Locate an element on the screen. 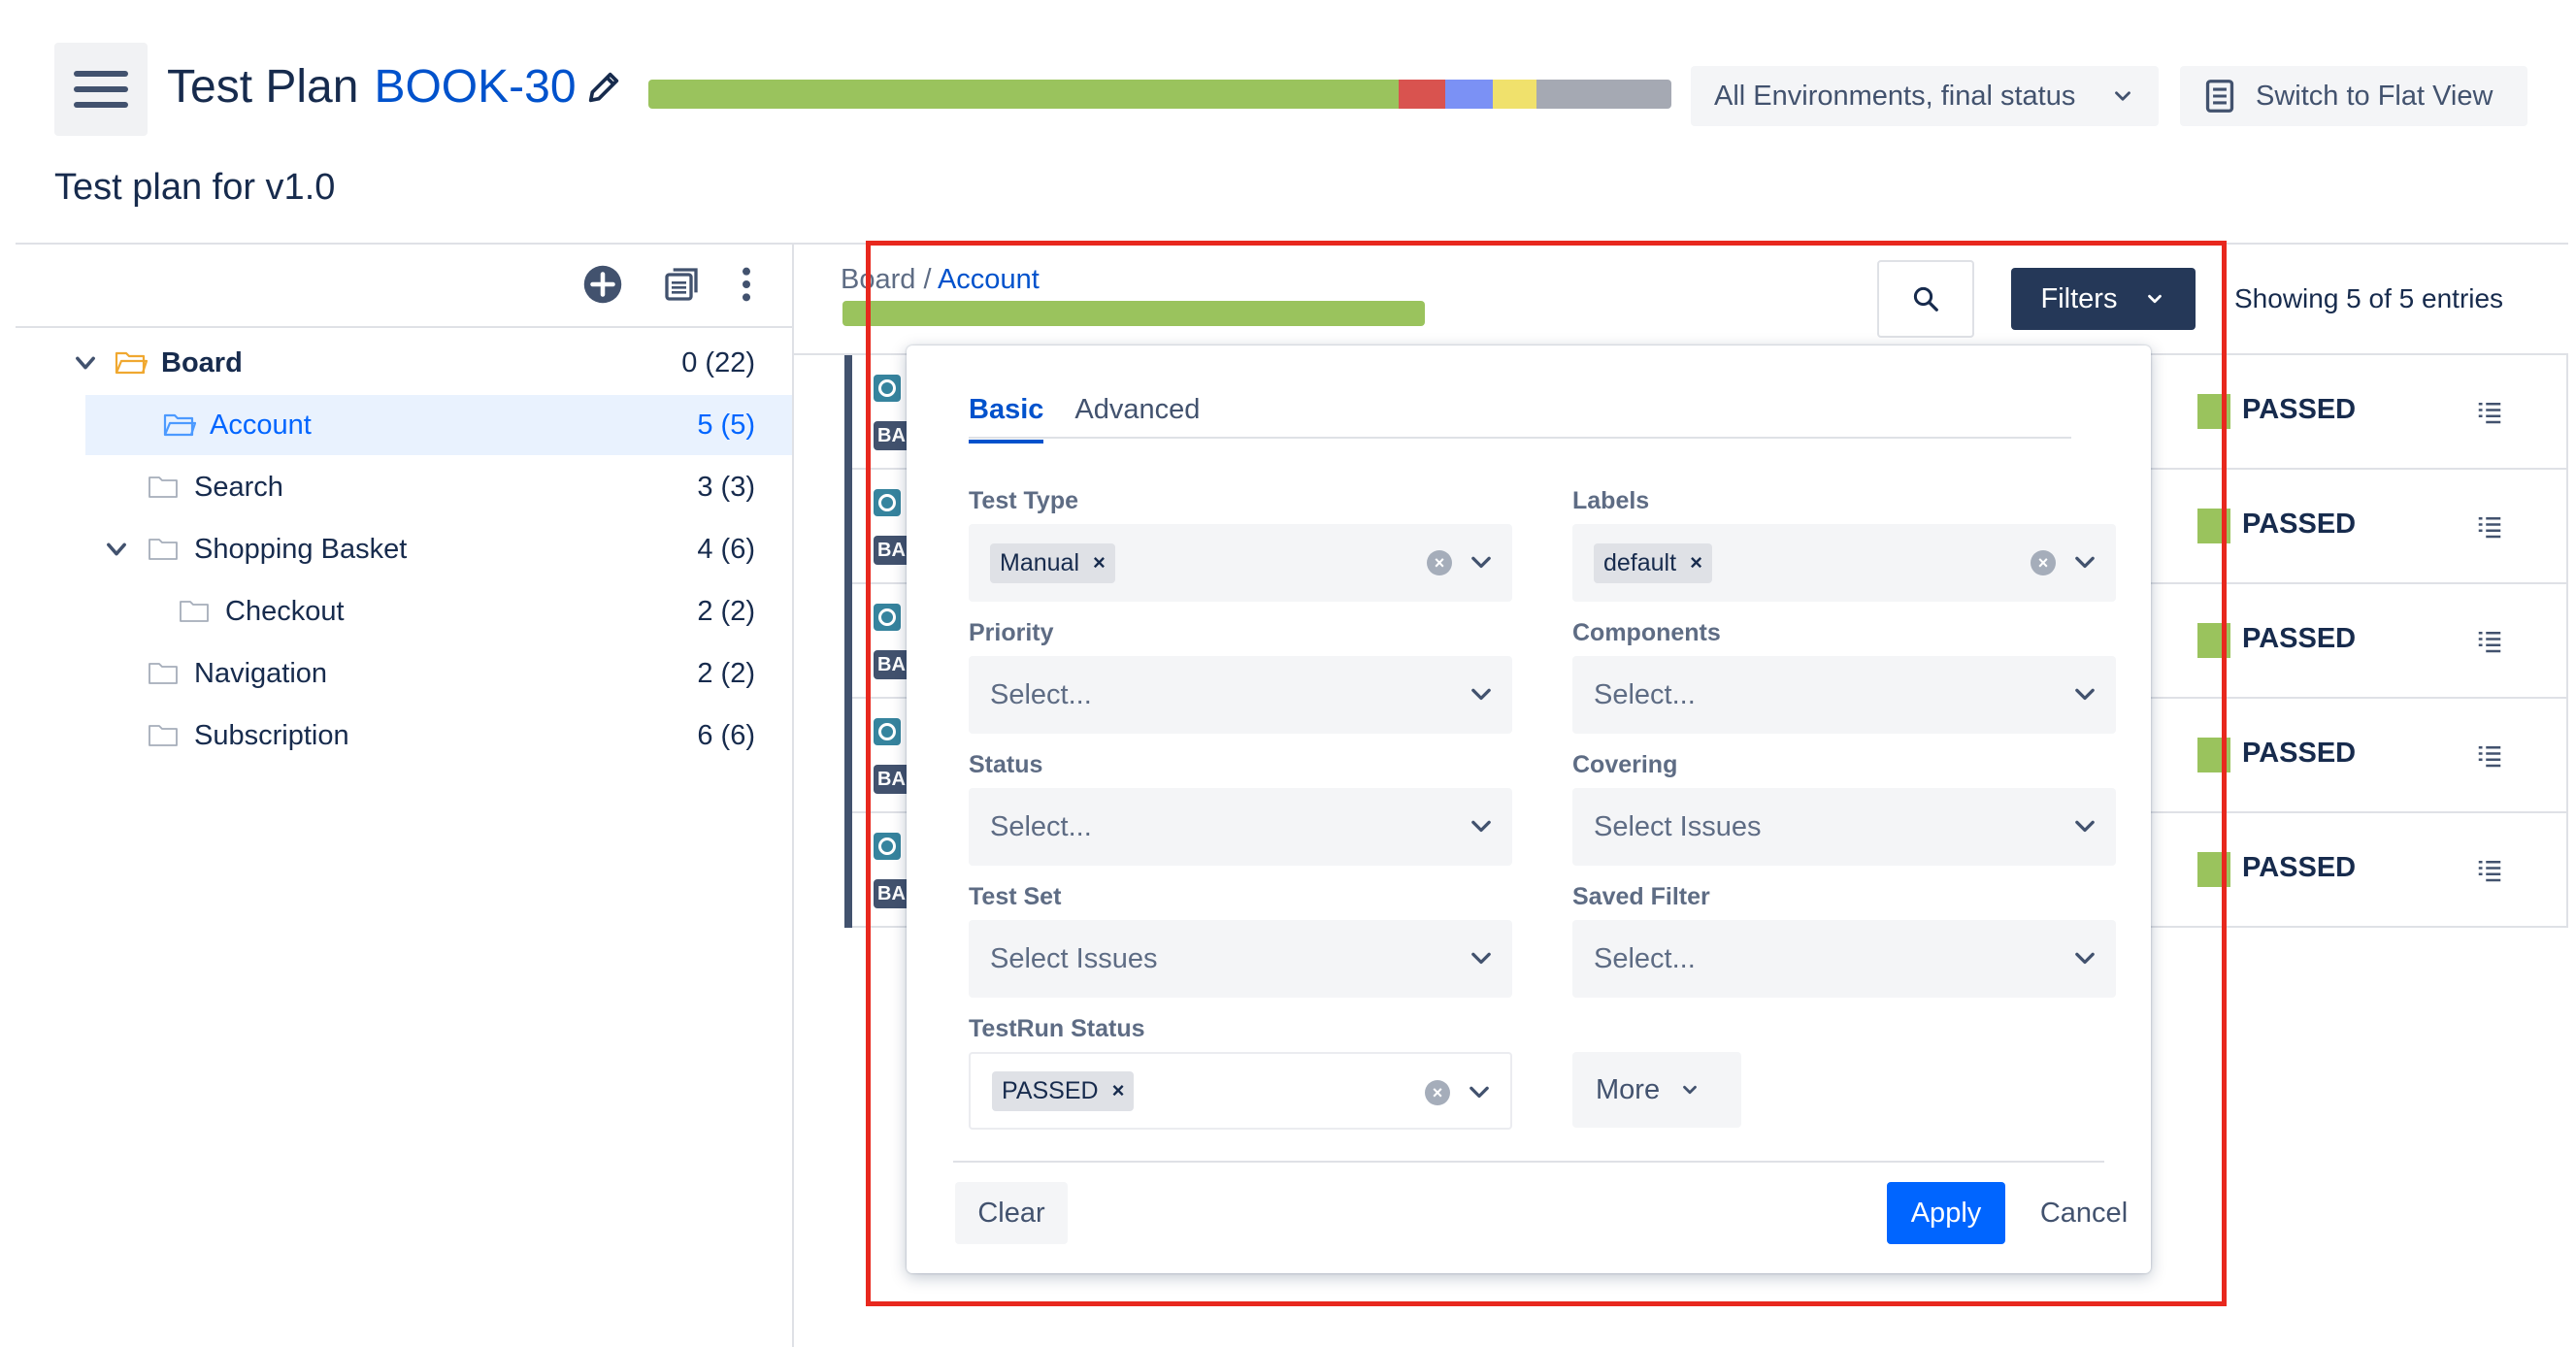 This screenshot has height=1347, width=2576. tree-item-count: 0 (22) is located at coordinates (718, 362).